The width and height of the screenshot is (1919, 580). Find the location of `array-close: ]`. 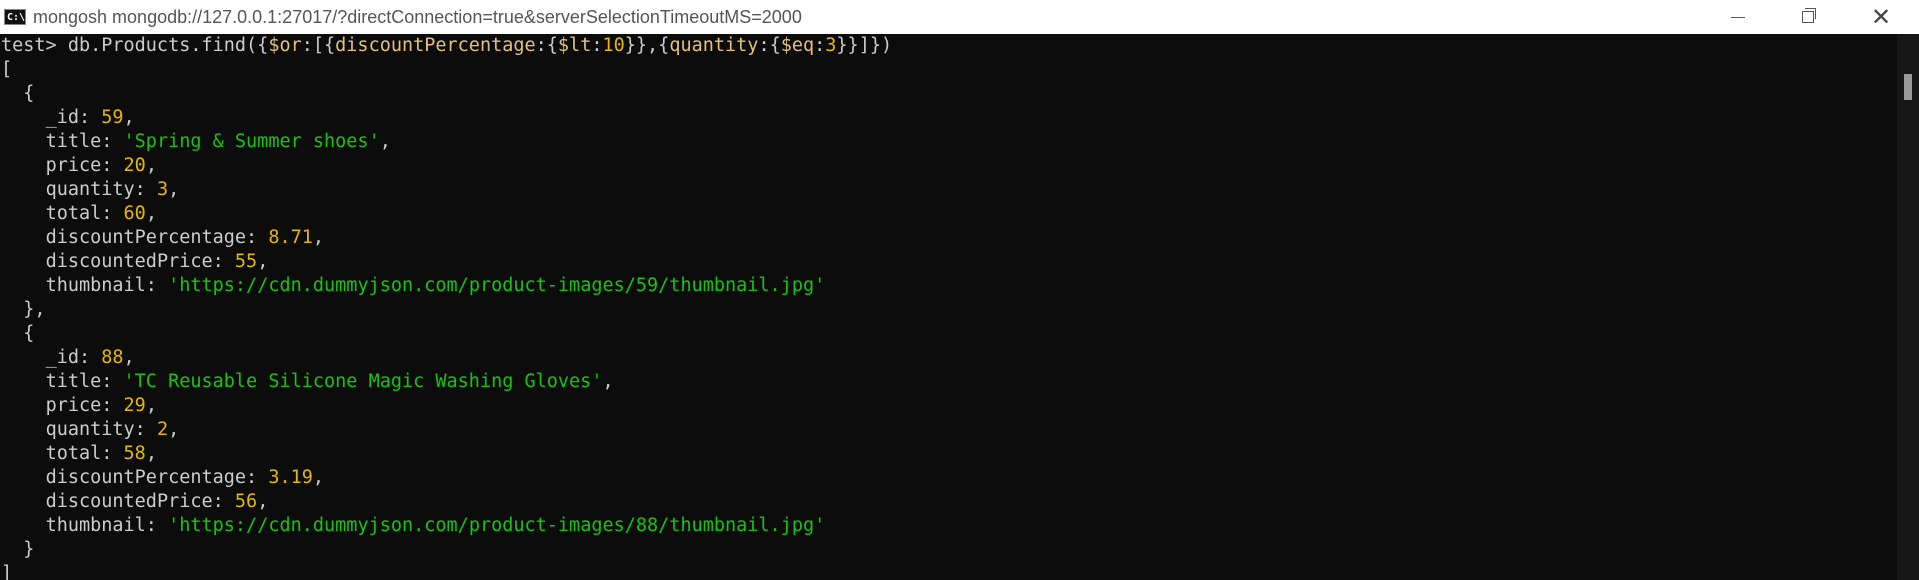

array-close: ] is located at coordinates (7, 571).